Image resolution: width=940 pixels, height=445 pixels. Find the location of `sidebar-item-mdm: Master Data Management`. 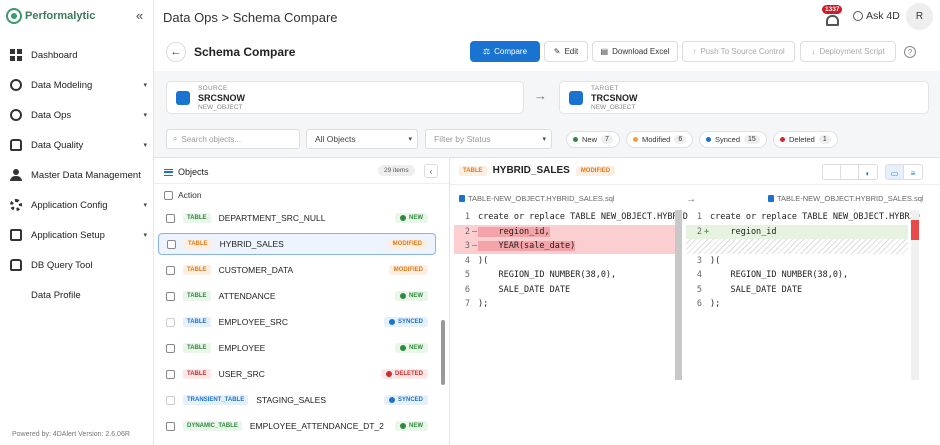

sidebar-item-mdm: Master Data Management is located at coordinates (77, 175).